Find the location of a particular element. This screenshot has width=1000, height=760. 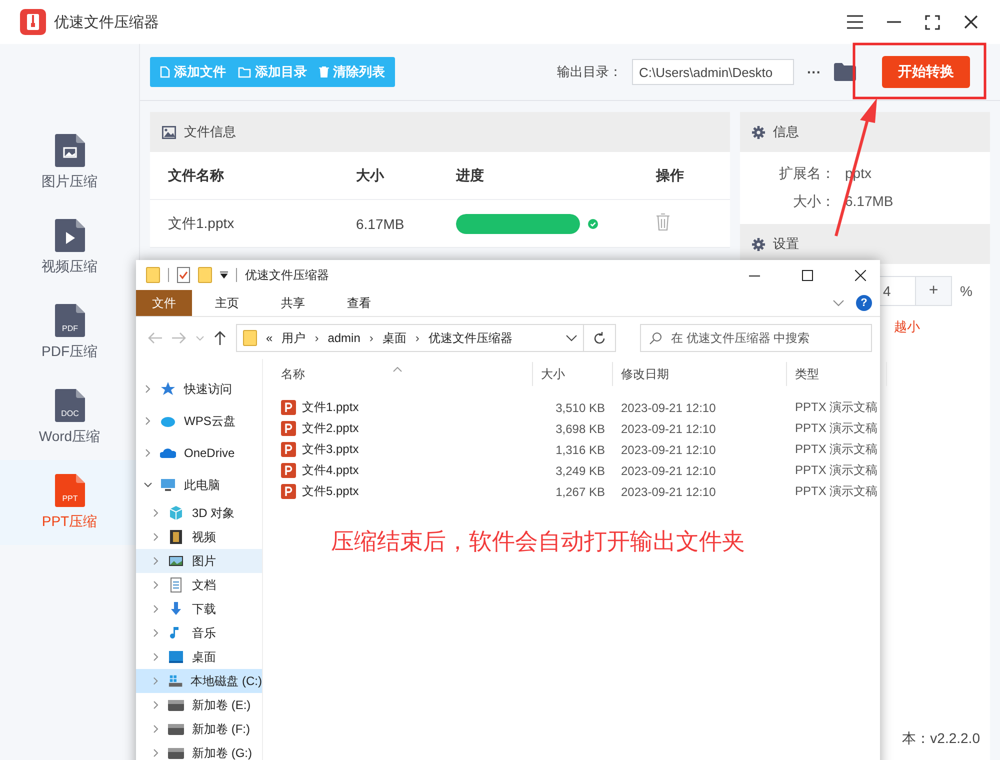

nav-item: 新加卷 (G:) is located at coordinates (199, 750).